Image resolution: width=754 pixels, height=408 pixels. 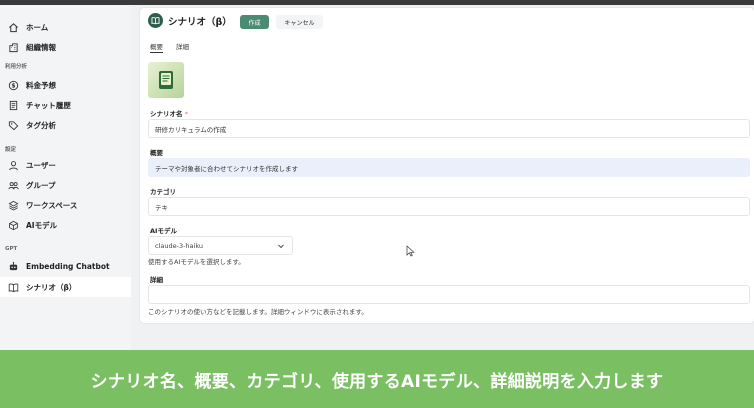 What do you see at coordinates (65, 165) in the screenshot?
I see `sidebar-item-users: ユーザー` at bounding box center [65, 165].